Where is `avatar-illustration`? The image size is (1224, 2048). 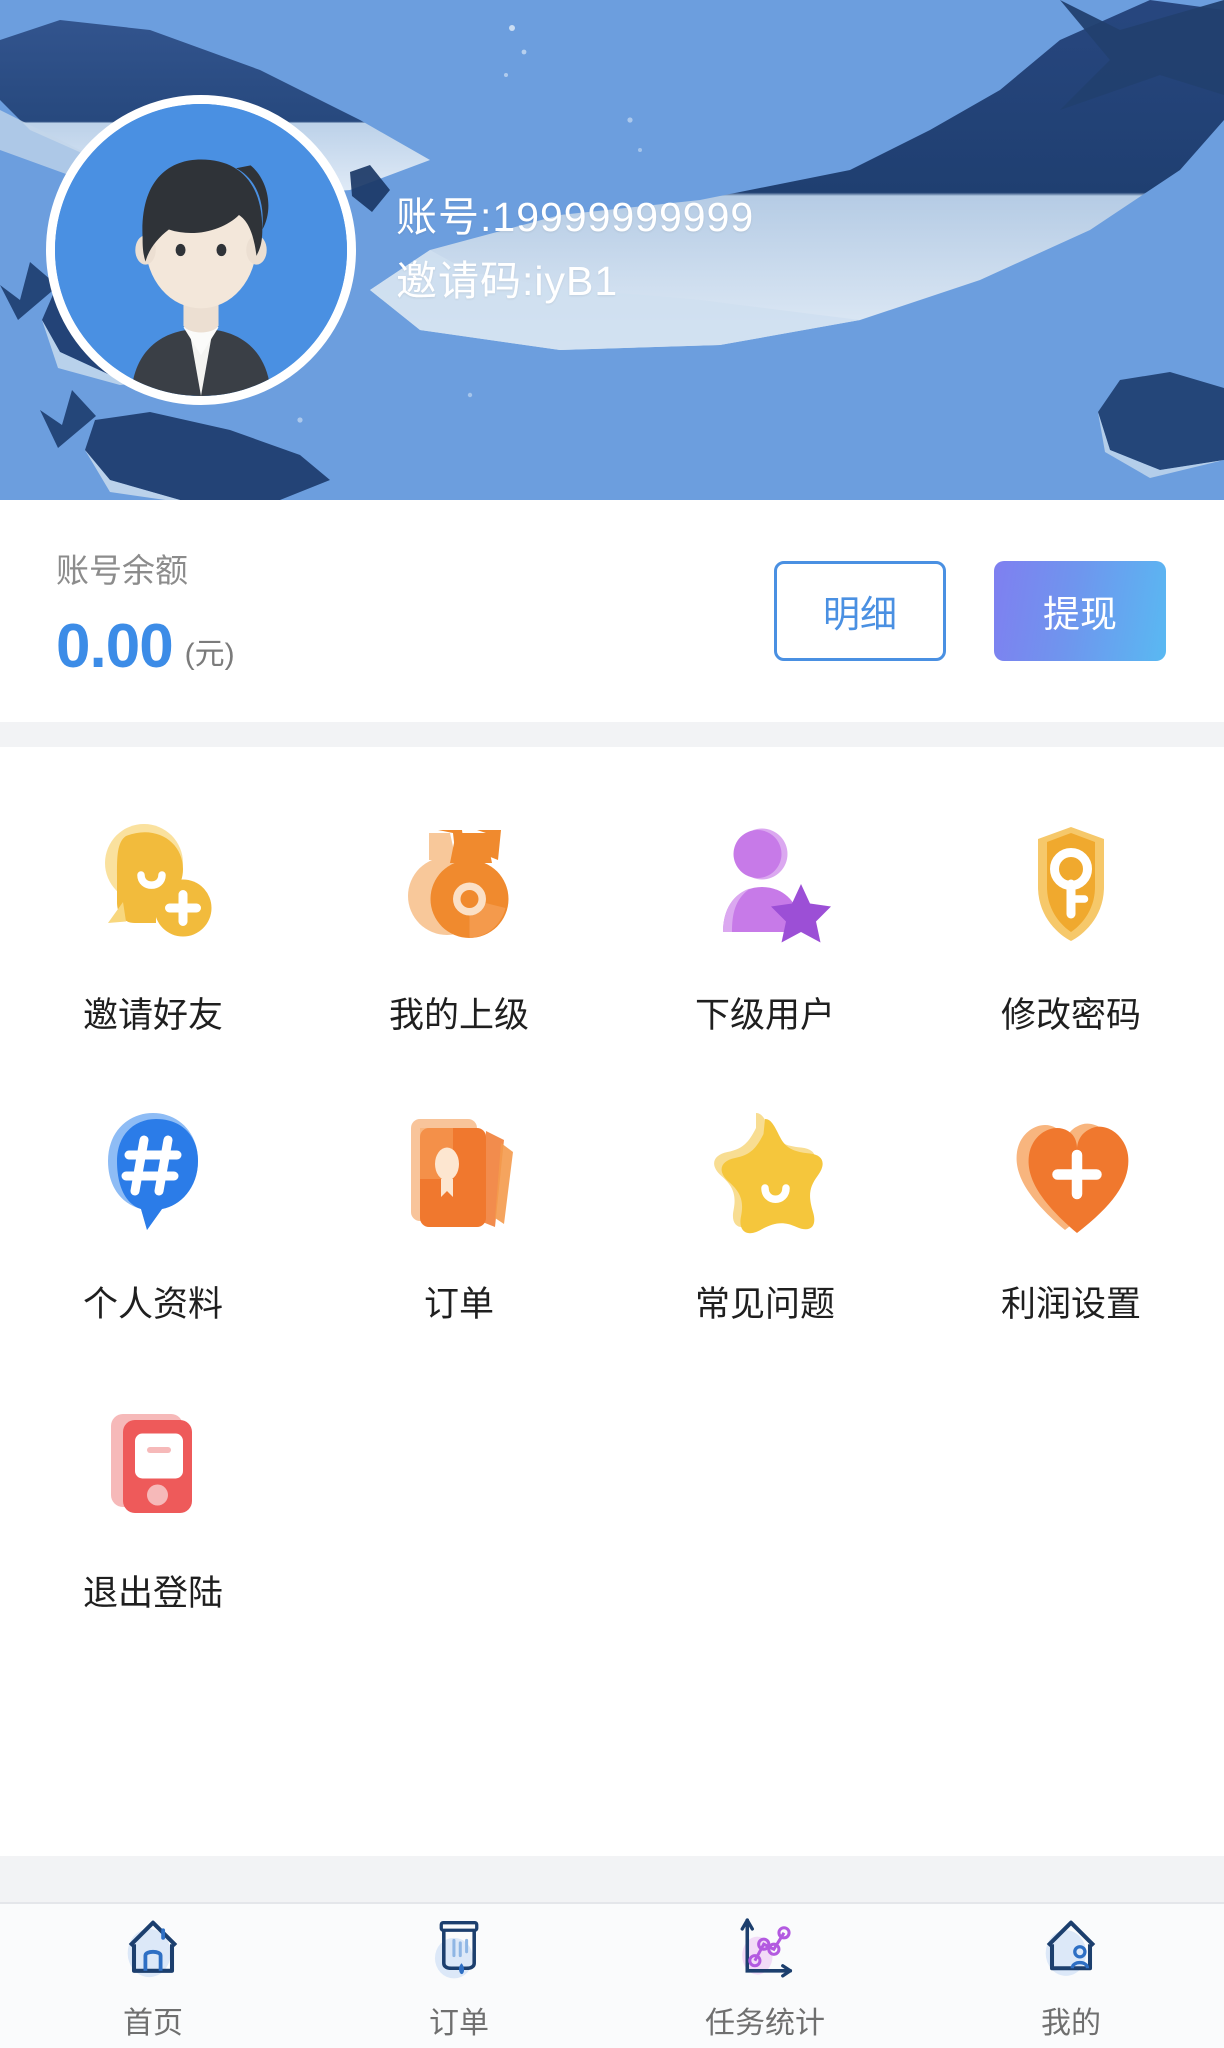 avatar-illustration is located at coordinates (201, 250).